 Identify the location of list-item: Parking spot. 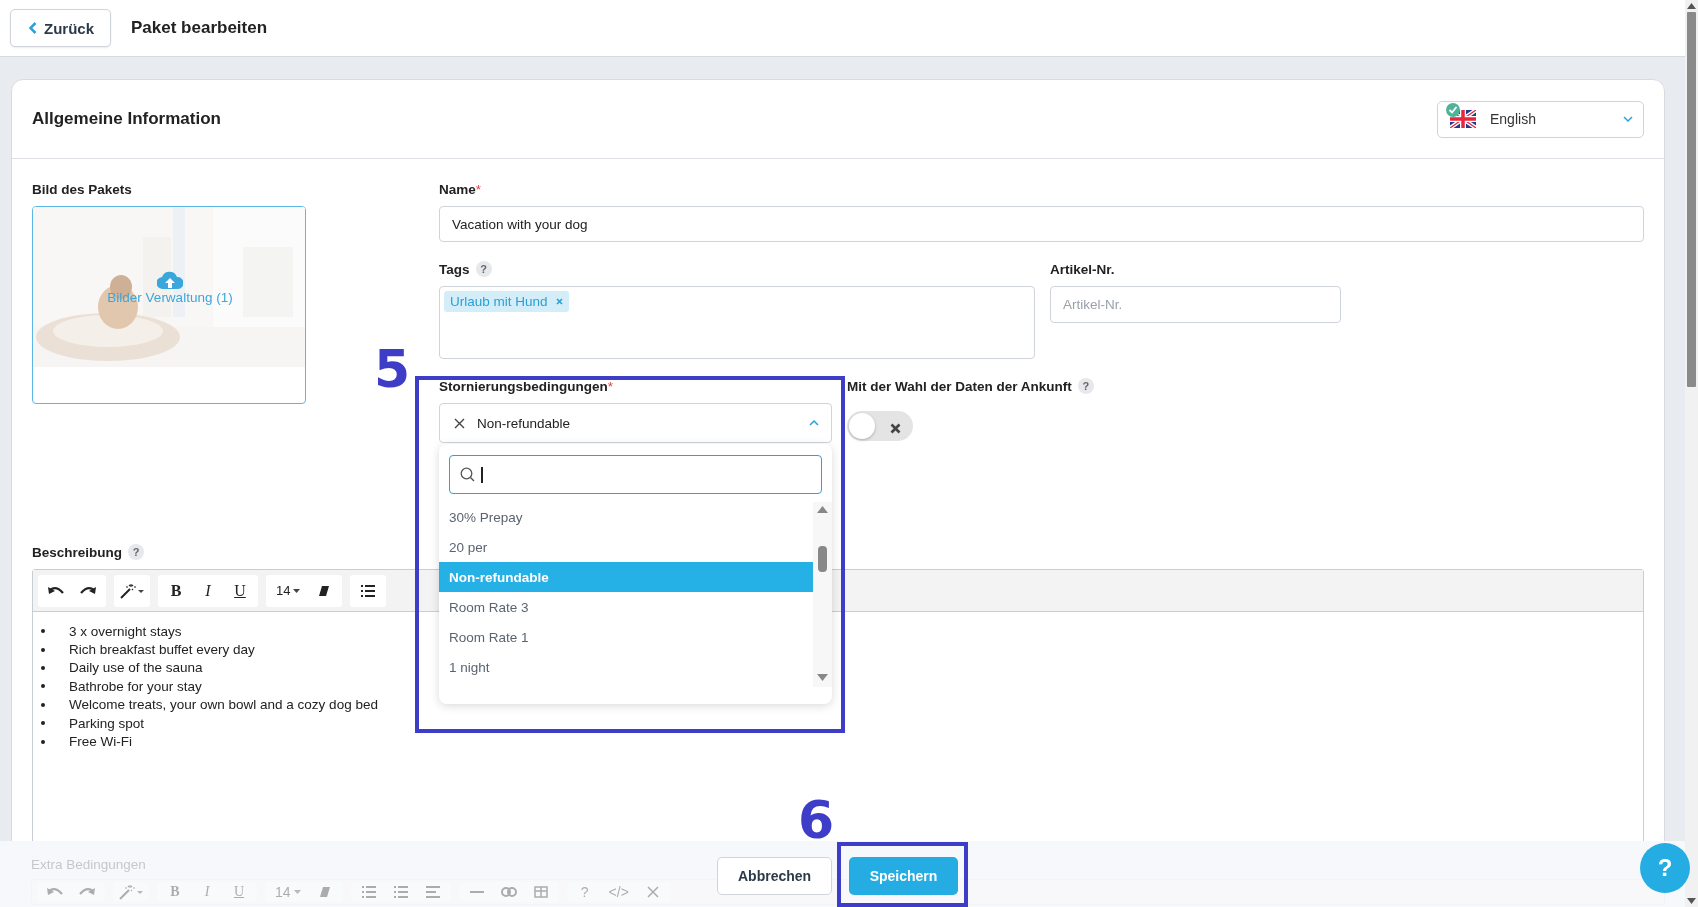
(107, 723).